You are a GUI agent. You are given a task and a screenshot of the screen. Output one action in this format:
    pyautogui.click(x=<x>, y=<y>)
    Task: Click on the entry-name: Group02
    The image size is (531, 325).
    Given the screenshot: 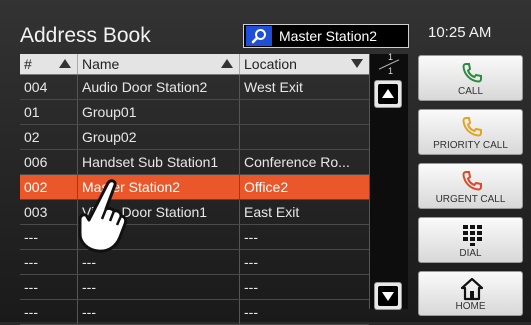 What is the action you would take?
    pyautogui.click(x=158, y=137)
    